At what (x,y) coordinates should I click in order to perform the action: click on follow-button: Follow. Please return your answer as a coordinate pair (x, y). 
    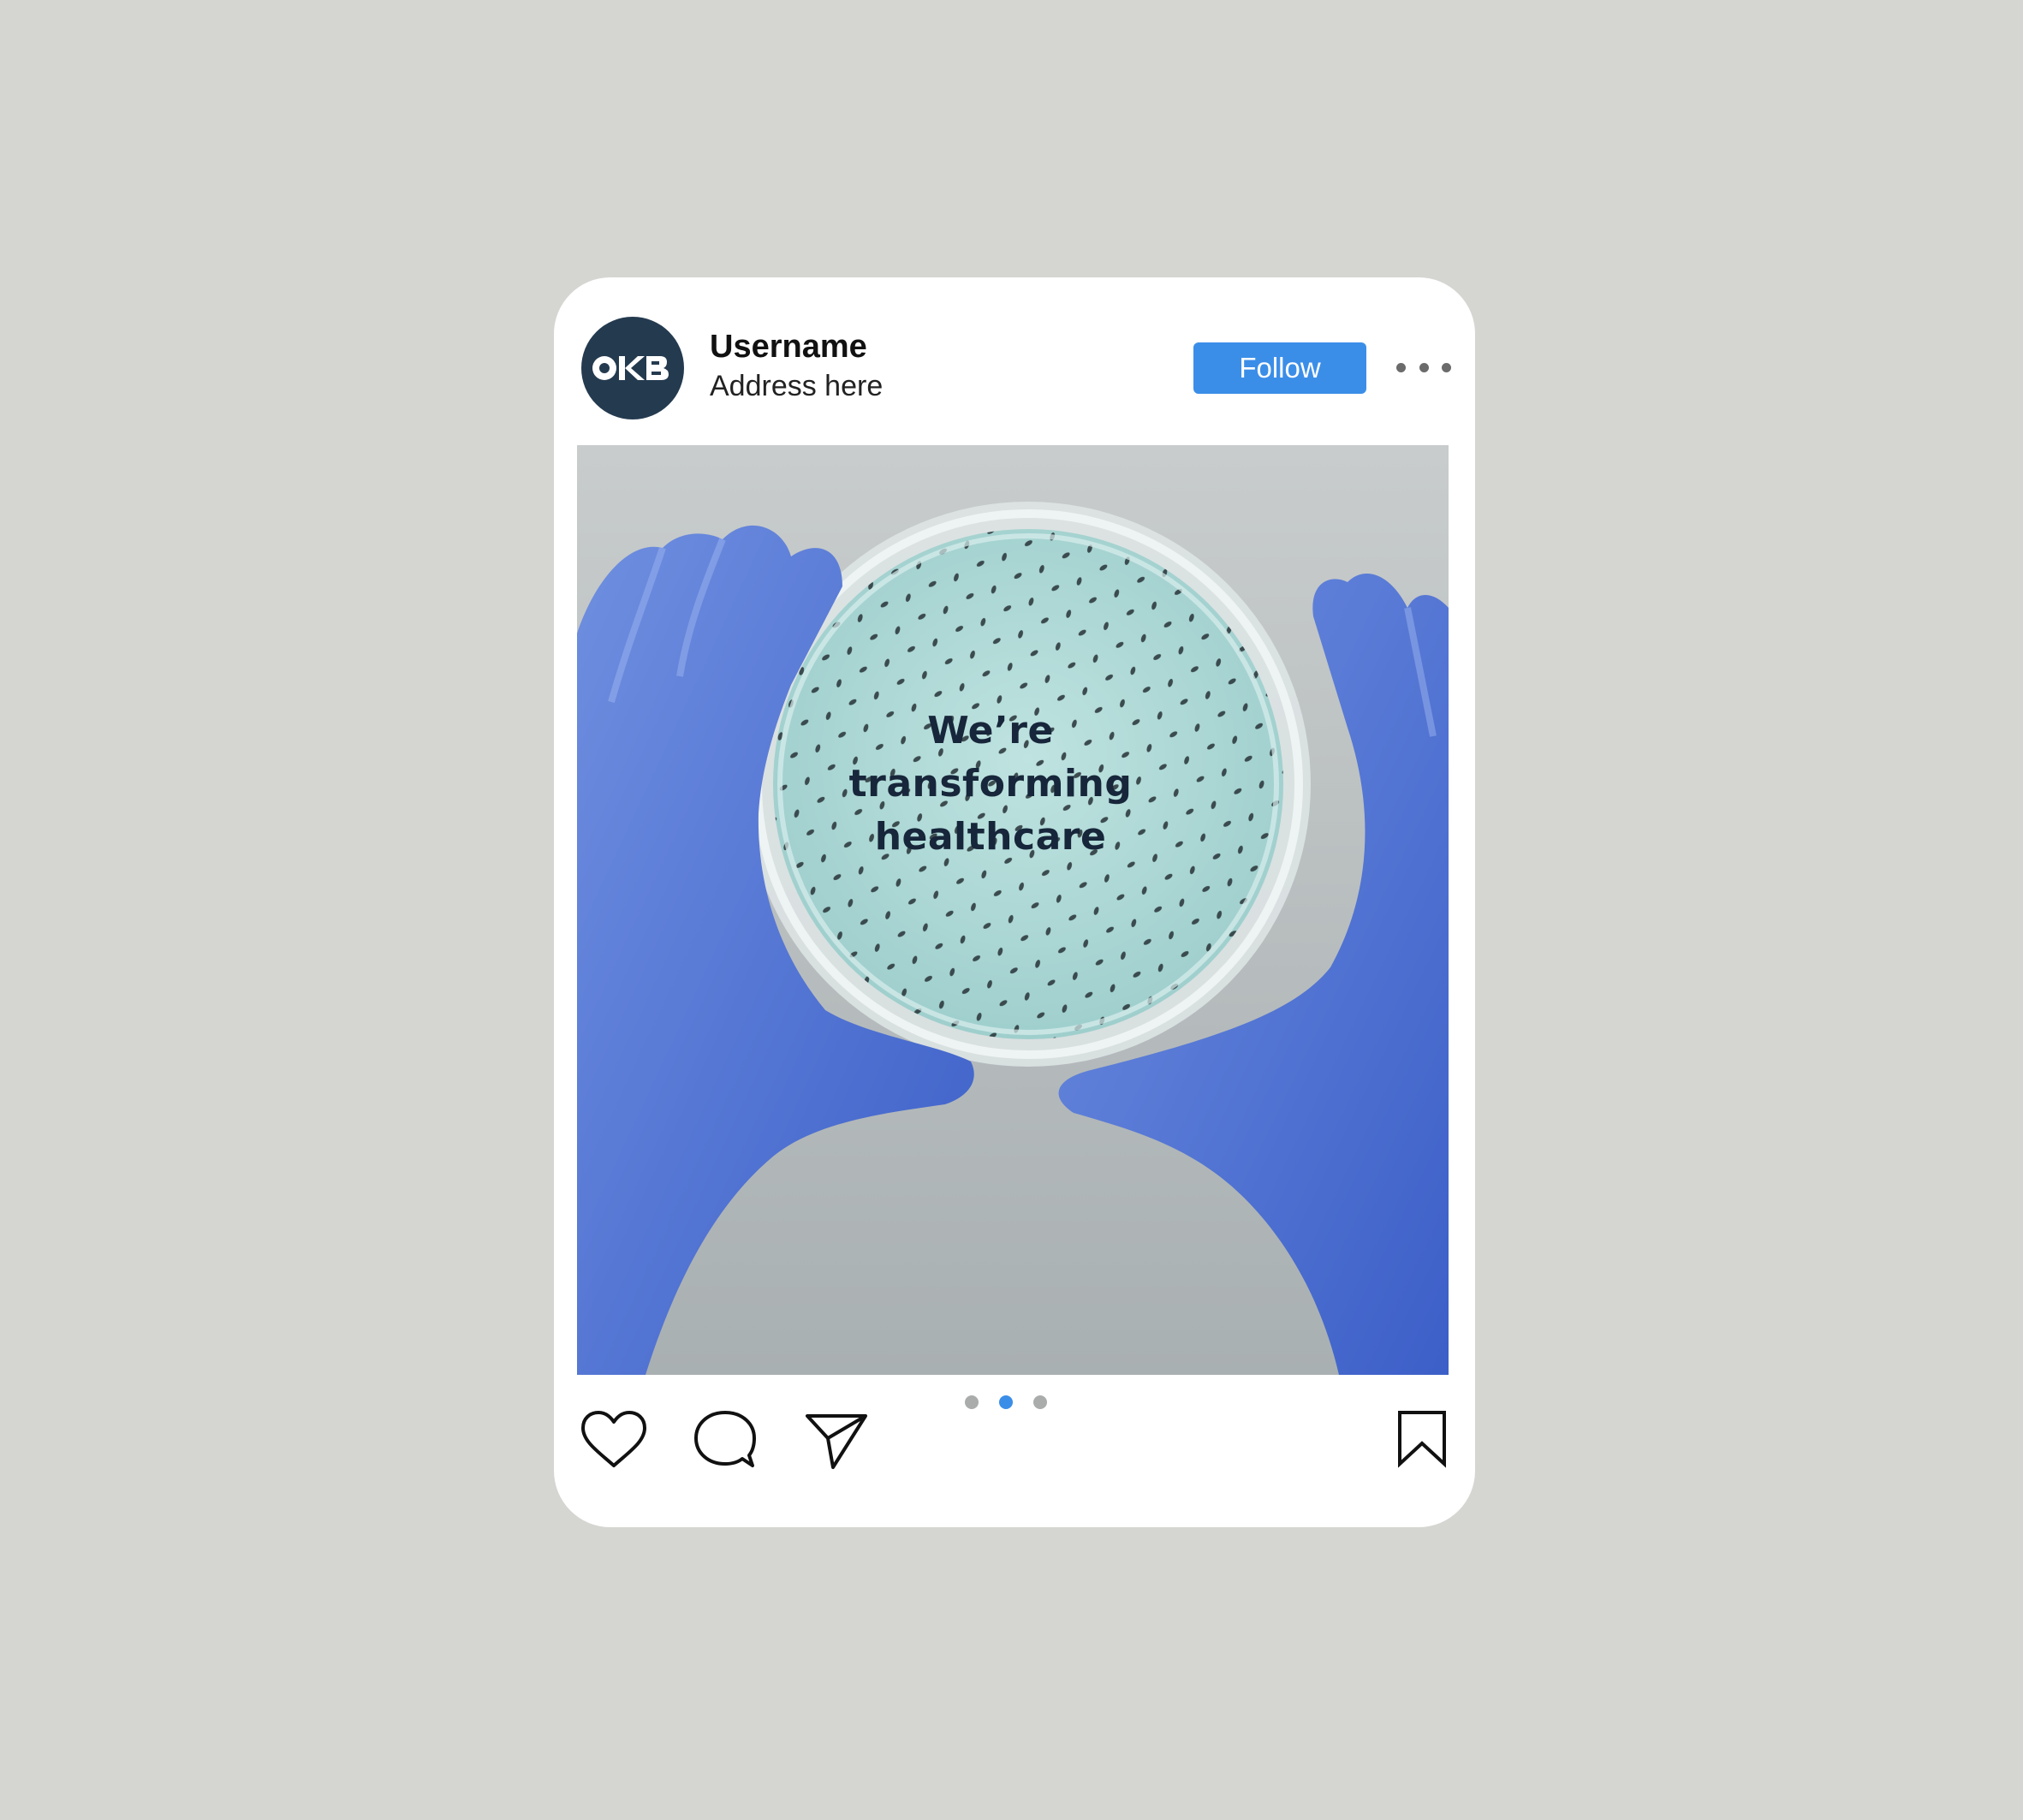
    Looking at the image, I should click on (1280, 368).